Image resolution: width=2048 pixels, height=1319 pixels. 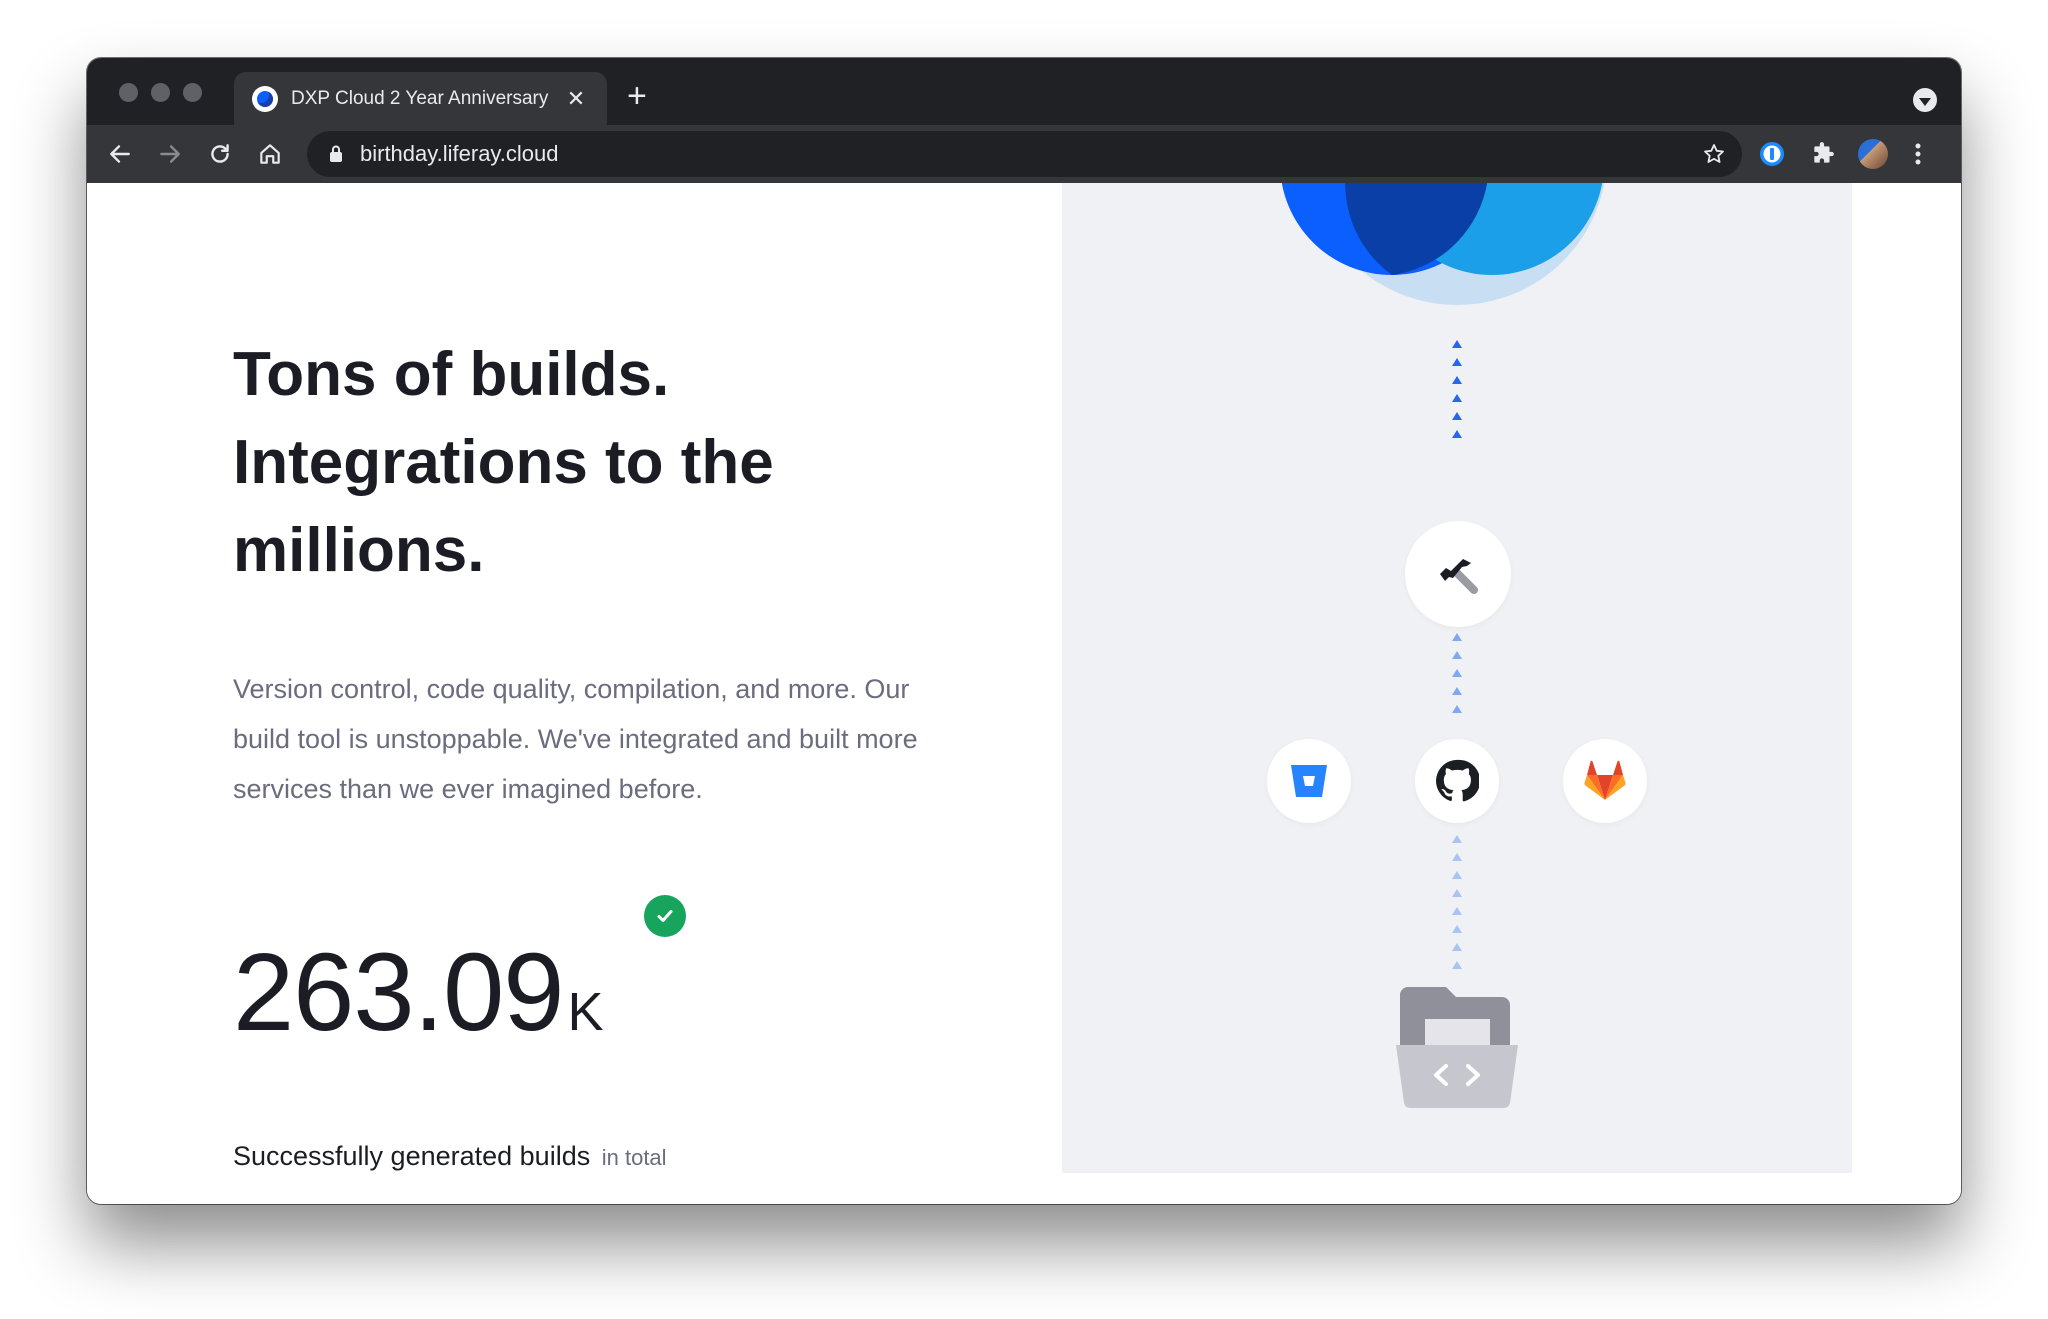 What do you see at coordinates (1714, 154) in the screenshot?
I see `bookmark-star-icon` at bounding box center [1714, 154].